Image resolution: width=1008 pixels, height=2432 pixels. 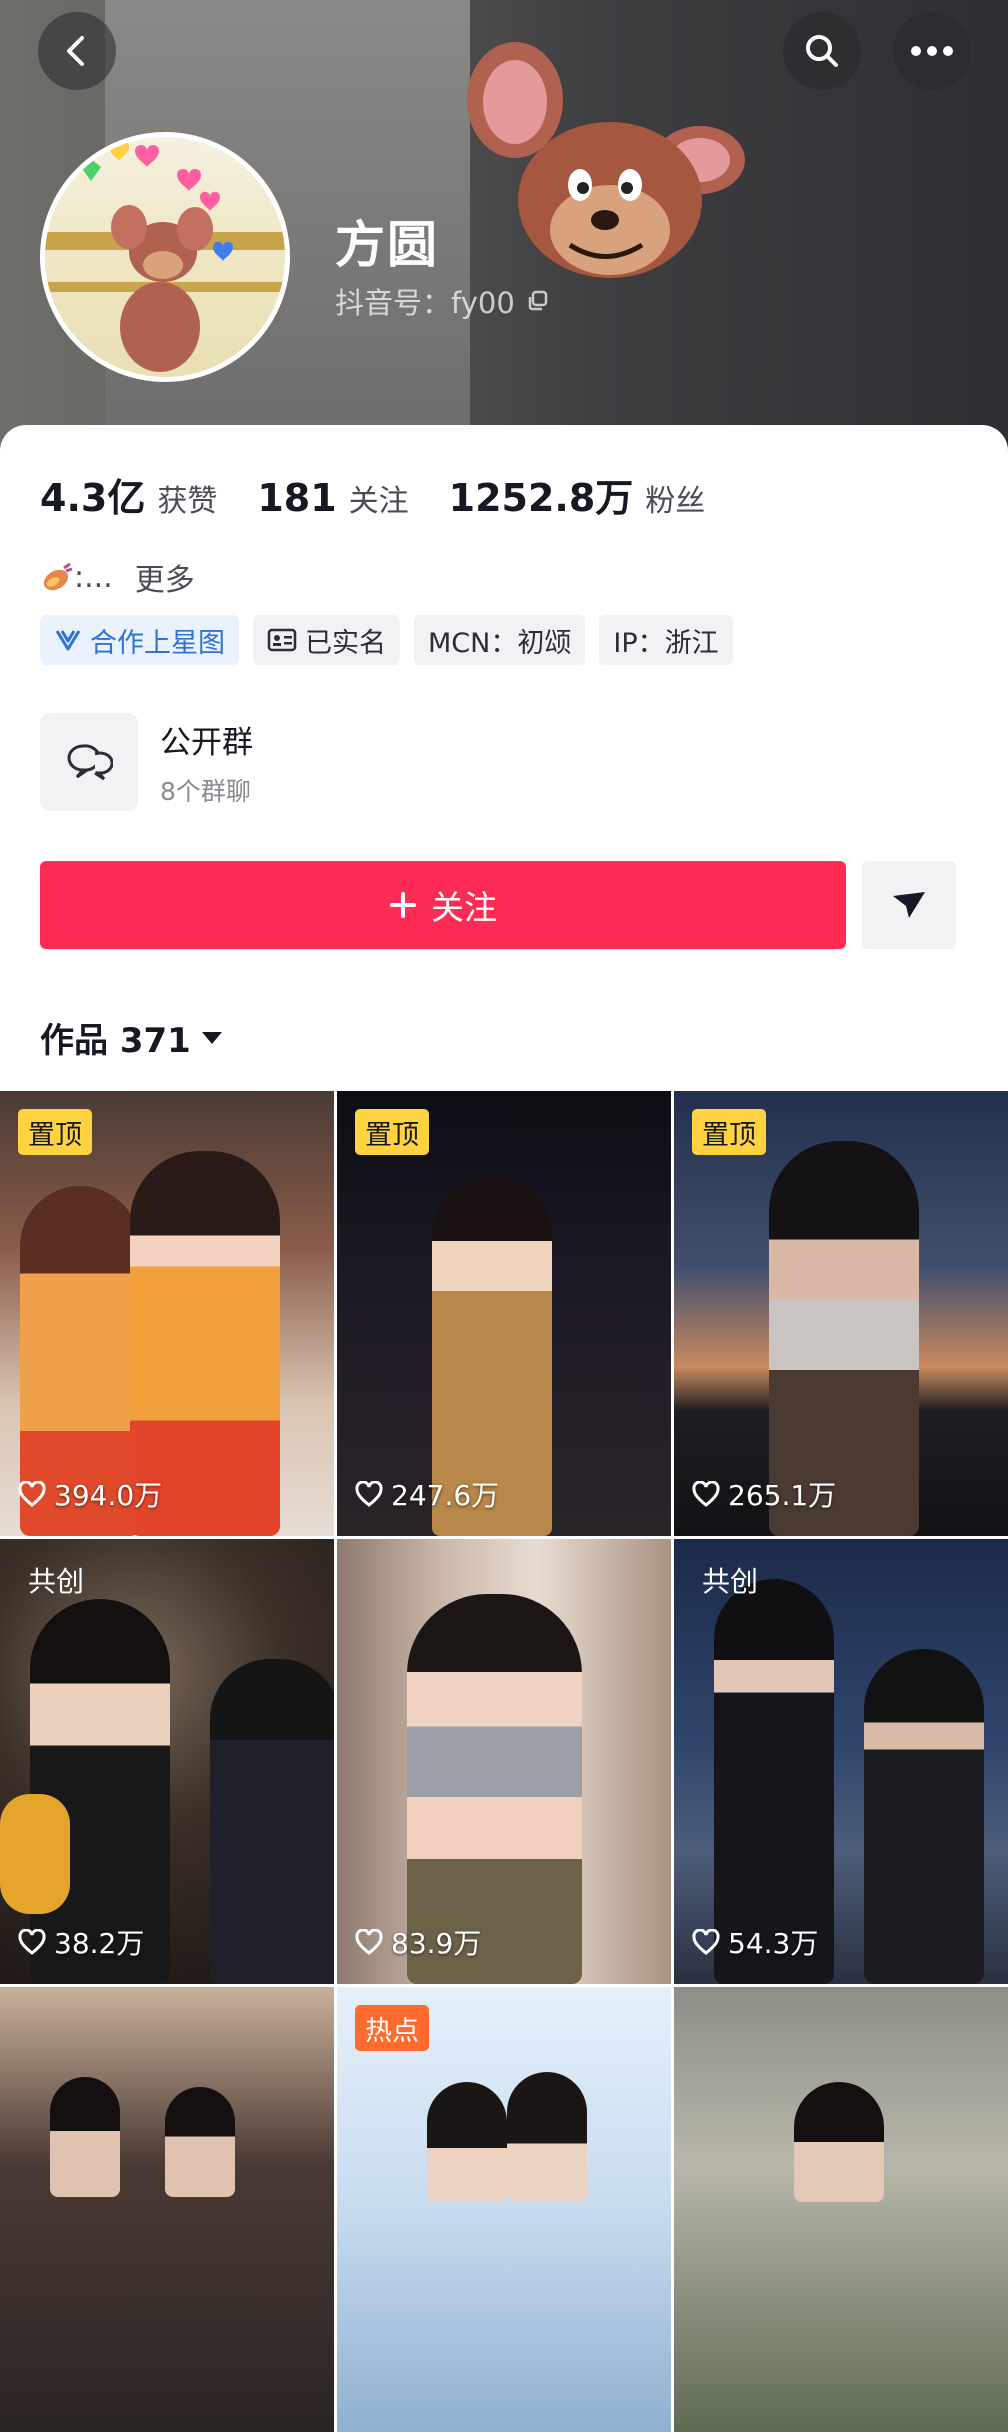 I want to click on like-count: 265.1万, so click(x=764, y=1494).